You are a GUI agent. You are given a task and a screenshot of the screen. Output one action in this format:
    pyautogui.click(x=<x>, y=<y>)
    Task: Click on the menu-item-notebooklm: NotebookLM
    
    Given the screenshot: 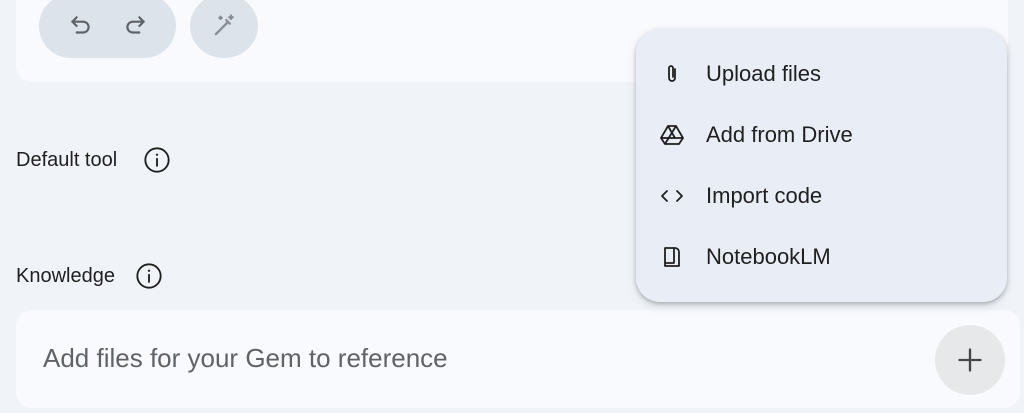 What is the action you would take?
    pyautogui.click(x=821, y=257)
    